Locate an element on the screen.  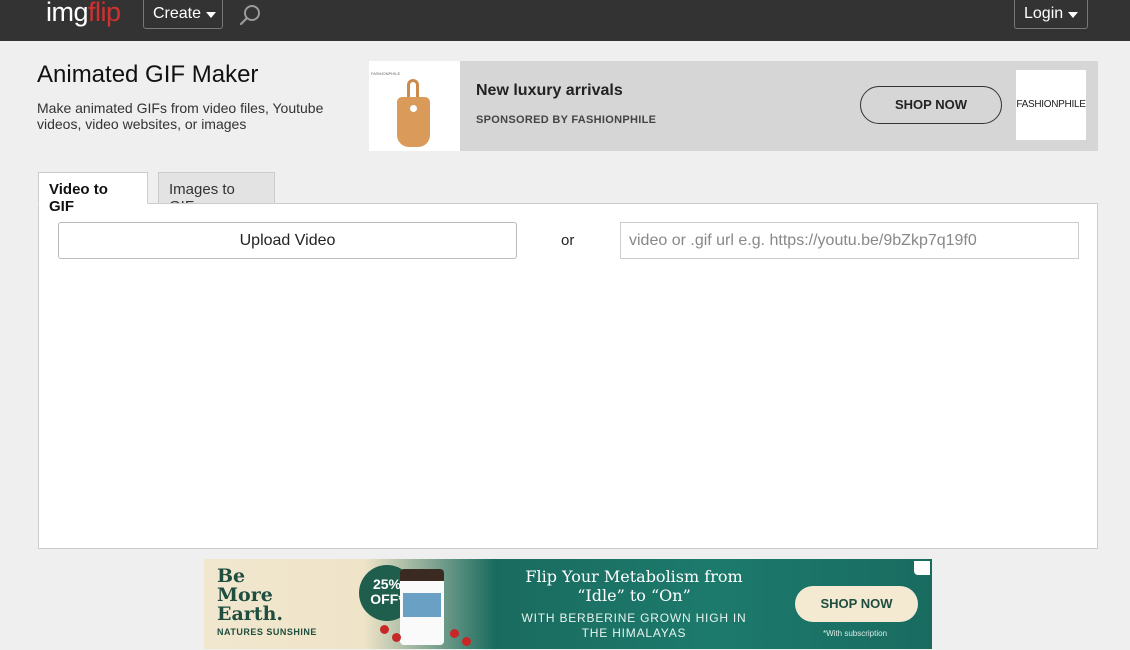
page-title: Animated GIF Maker is located at coordinates (148, 74).